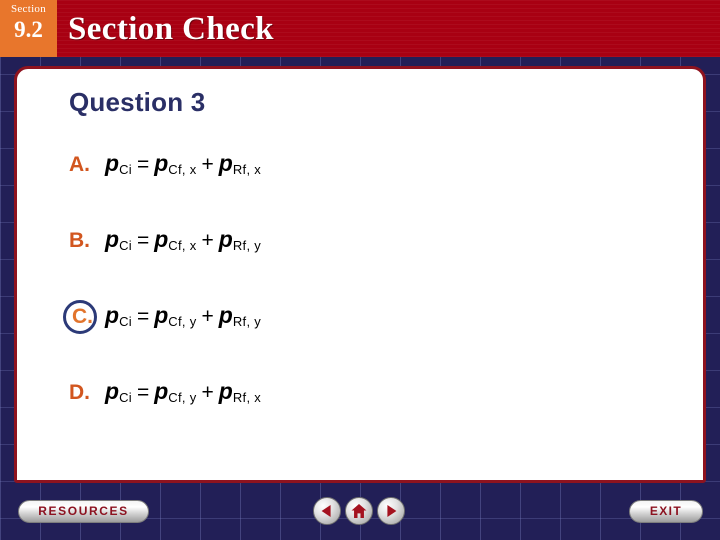 This screenshot has width=720, height=540. I want to click on exit-button: EXIT, so click(666, 511).